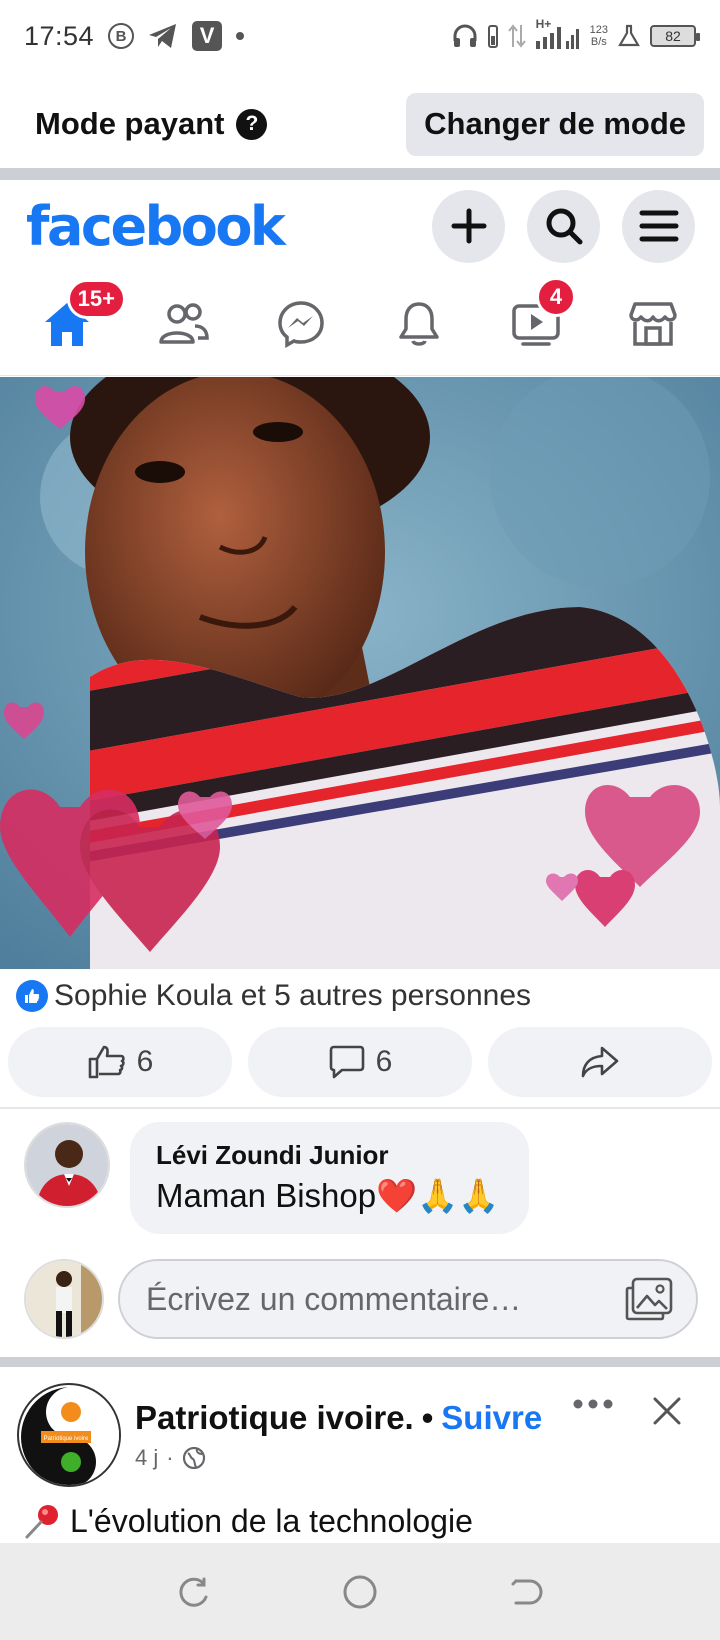 Image resolution: width=720 pixels, height=1640 pixels. What do you see at coordinates (69, 1435) in the screenshot?
I see `page-avatar: Patriotique ivoire` at bounding box center [69, 1435].